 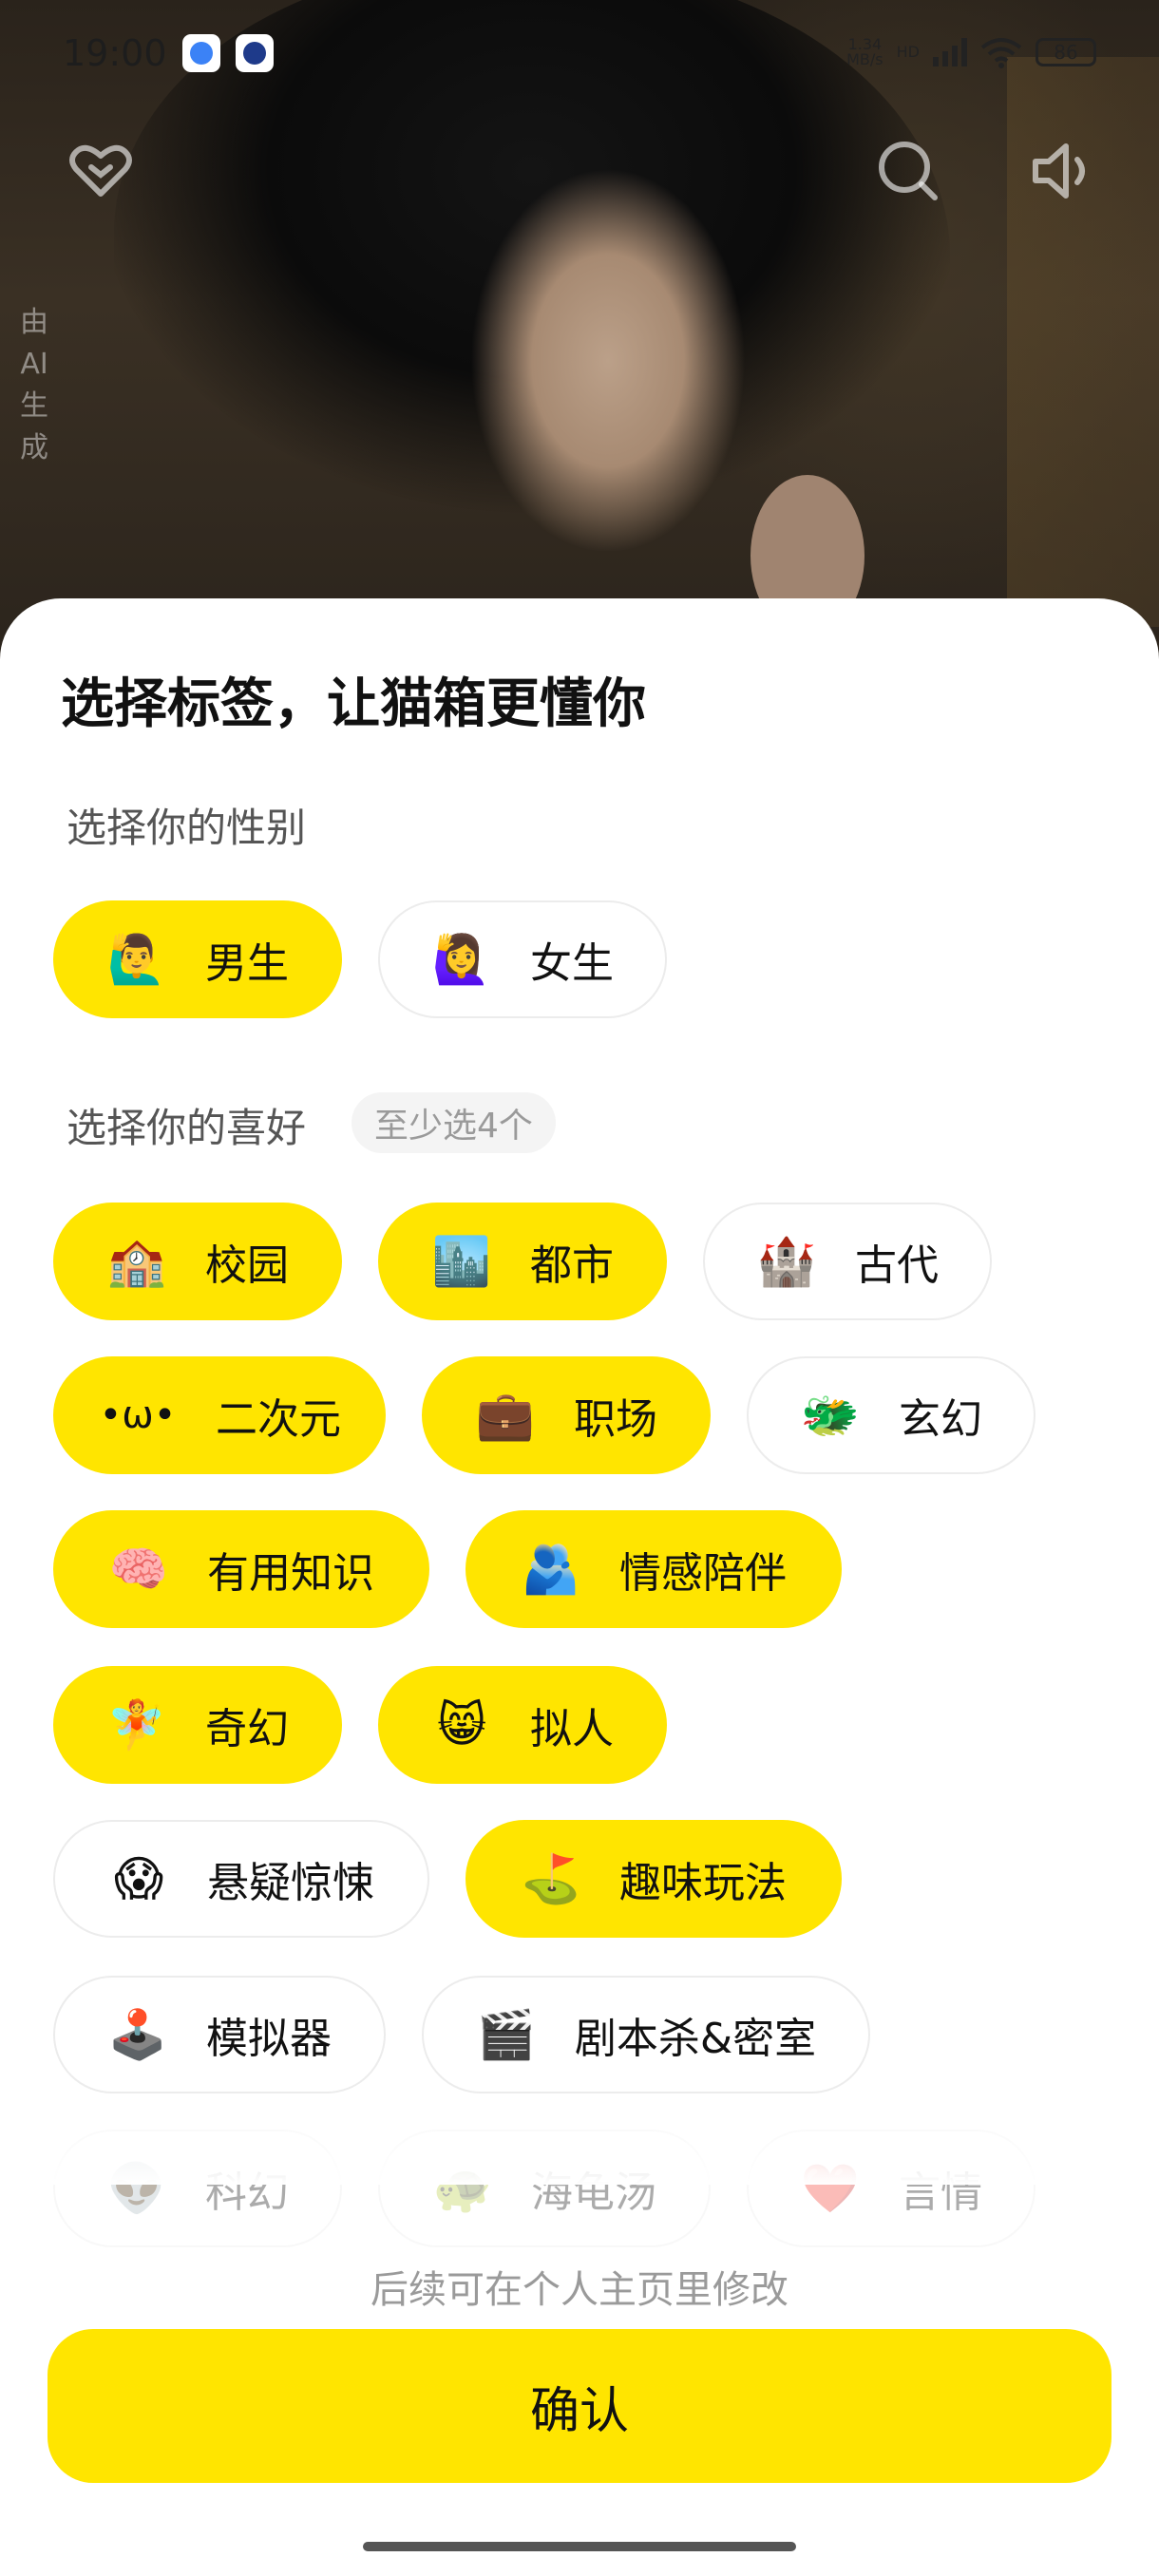 I want to click on tag-label: 剧本杀&密室, so click(x=695, y=2039).